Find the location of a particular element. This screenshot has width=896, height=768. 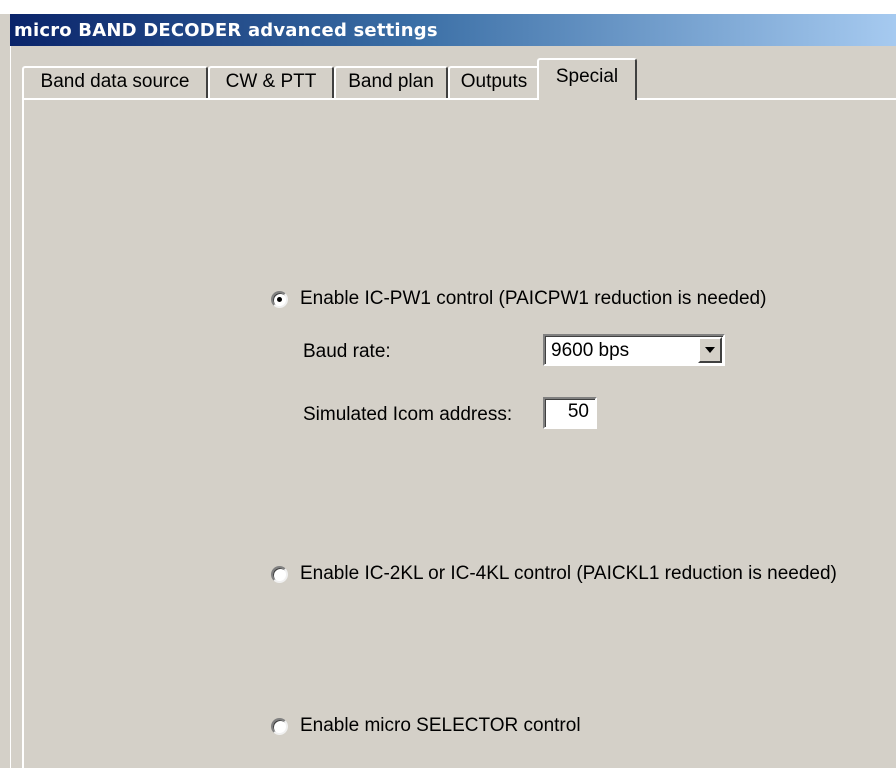

tab-band-data-source: Band data source is located at coordinates (115, 82).